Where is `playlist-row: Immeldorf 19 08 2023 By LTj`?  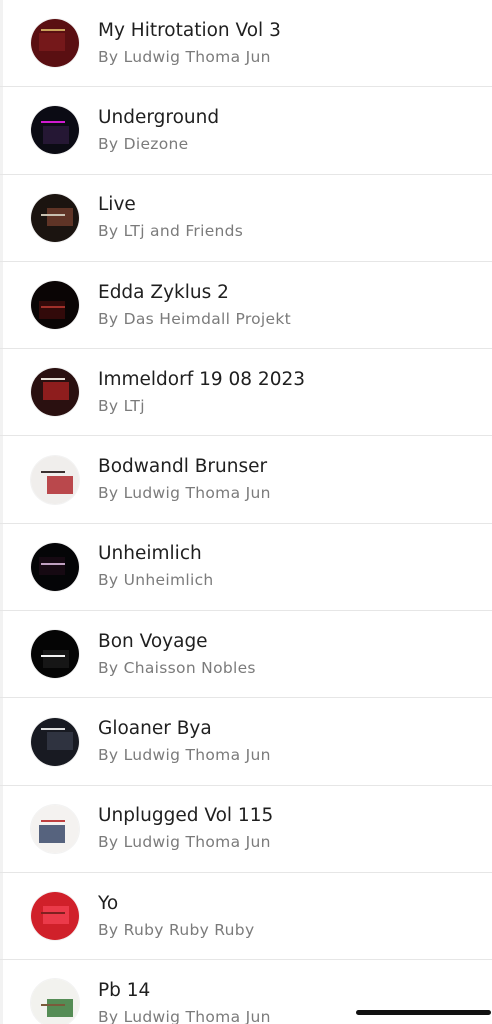
playlist-row: Immeldorf 19 08 2023 By LTj is located at coordinates (246, 393).